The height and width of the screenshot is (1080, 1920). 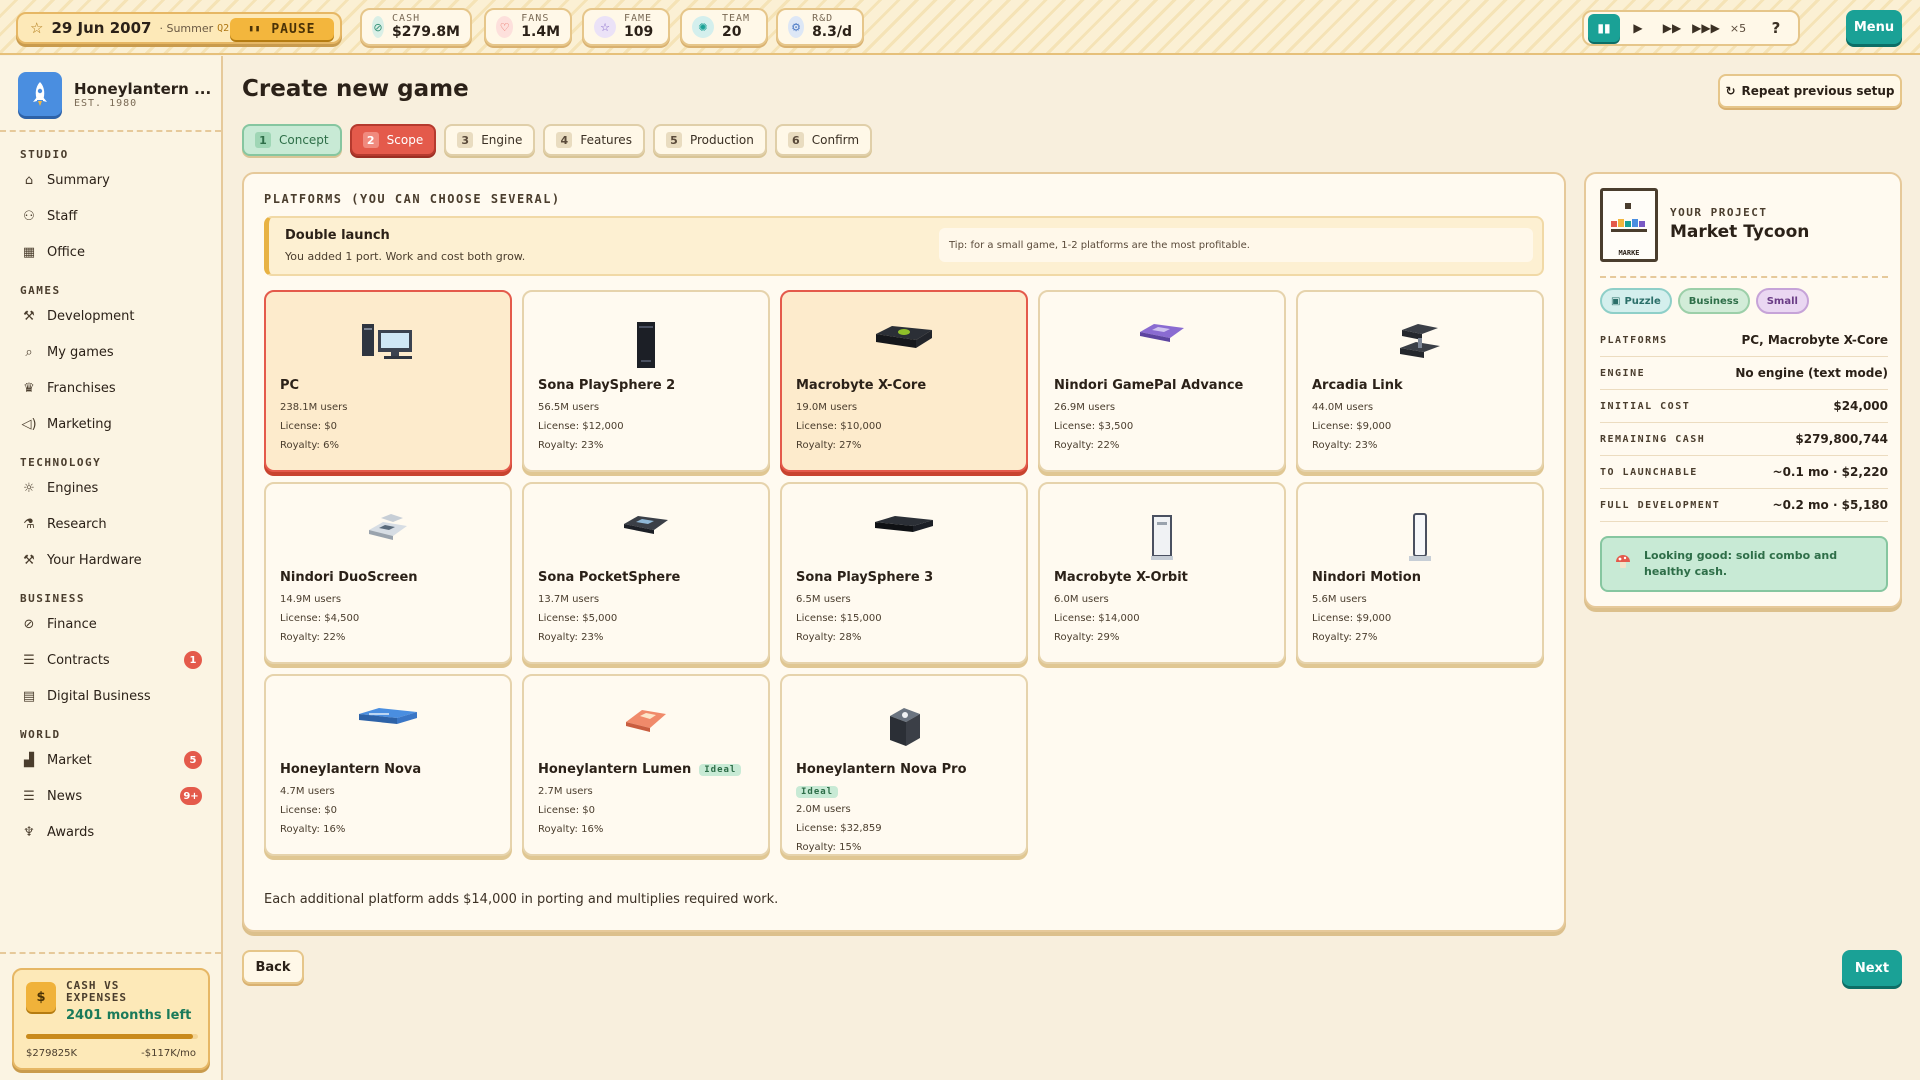 I want to click on platform-users: 14.9M users, so click(x=311, y=599).